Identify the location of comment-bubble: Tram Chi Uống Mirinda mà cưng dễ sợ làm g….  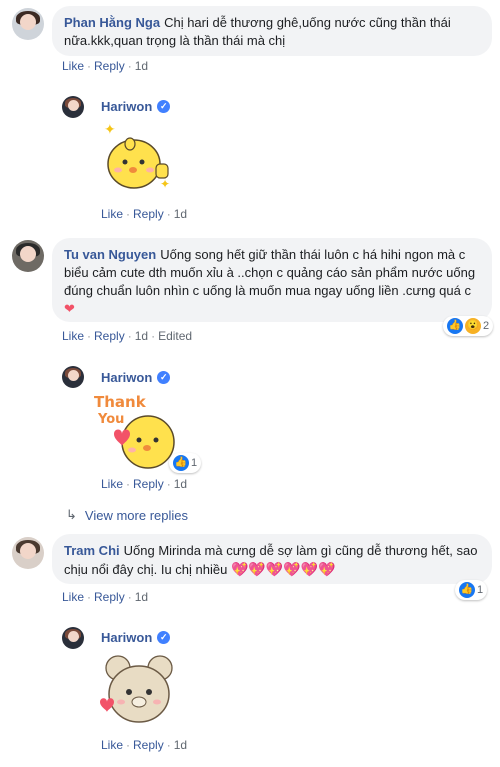
(272, 559).